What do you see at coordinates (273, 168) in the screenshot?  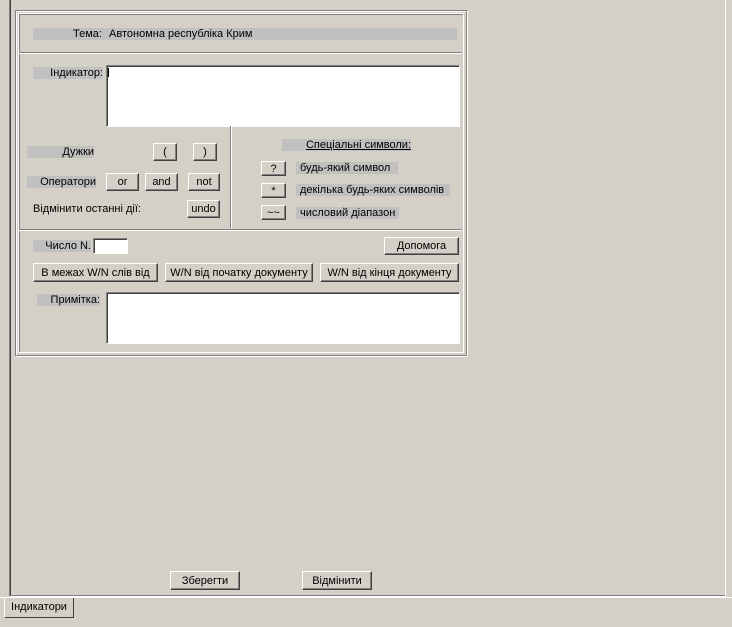 I see `any-char-button: ?` at bounding box center [273, 168].